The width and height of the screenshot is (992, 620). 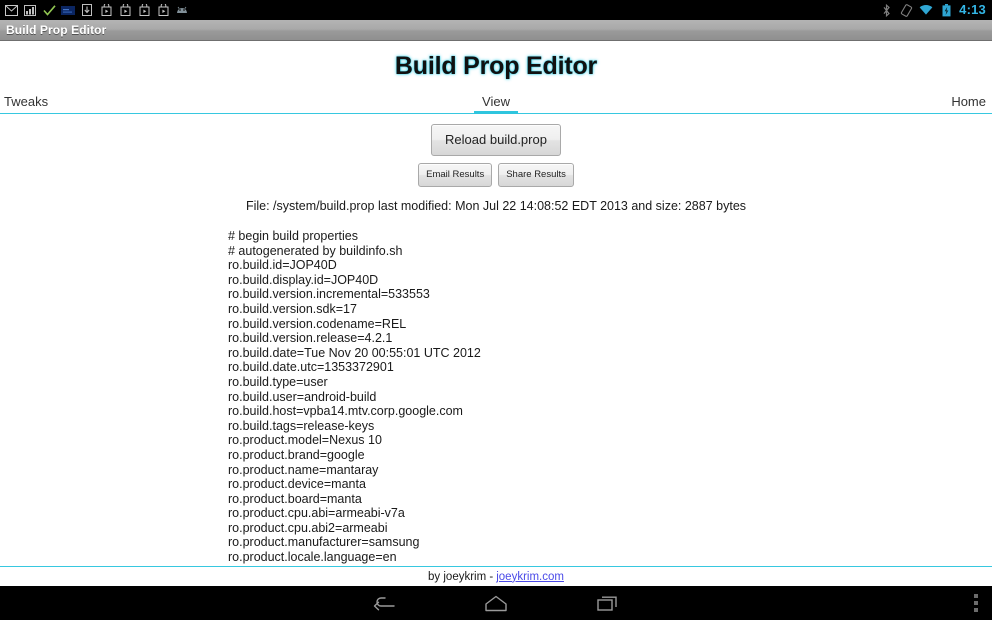 I want to click on app-title-bar: Build Prop Editor, so click(x=496, y=30).